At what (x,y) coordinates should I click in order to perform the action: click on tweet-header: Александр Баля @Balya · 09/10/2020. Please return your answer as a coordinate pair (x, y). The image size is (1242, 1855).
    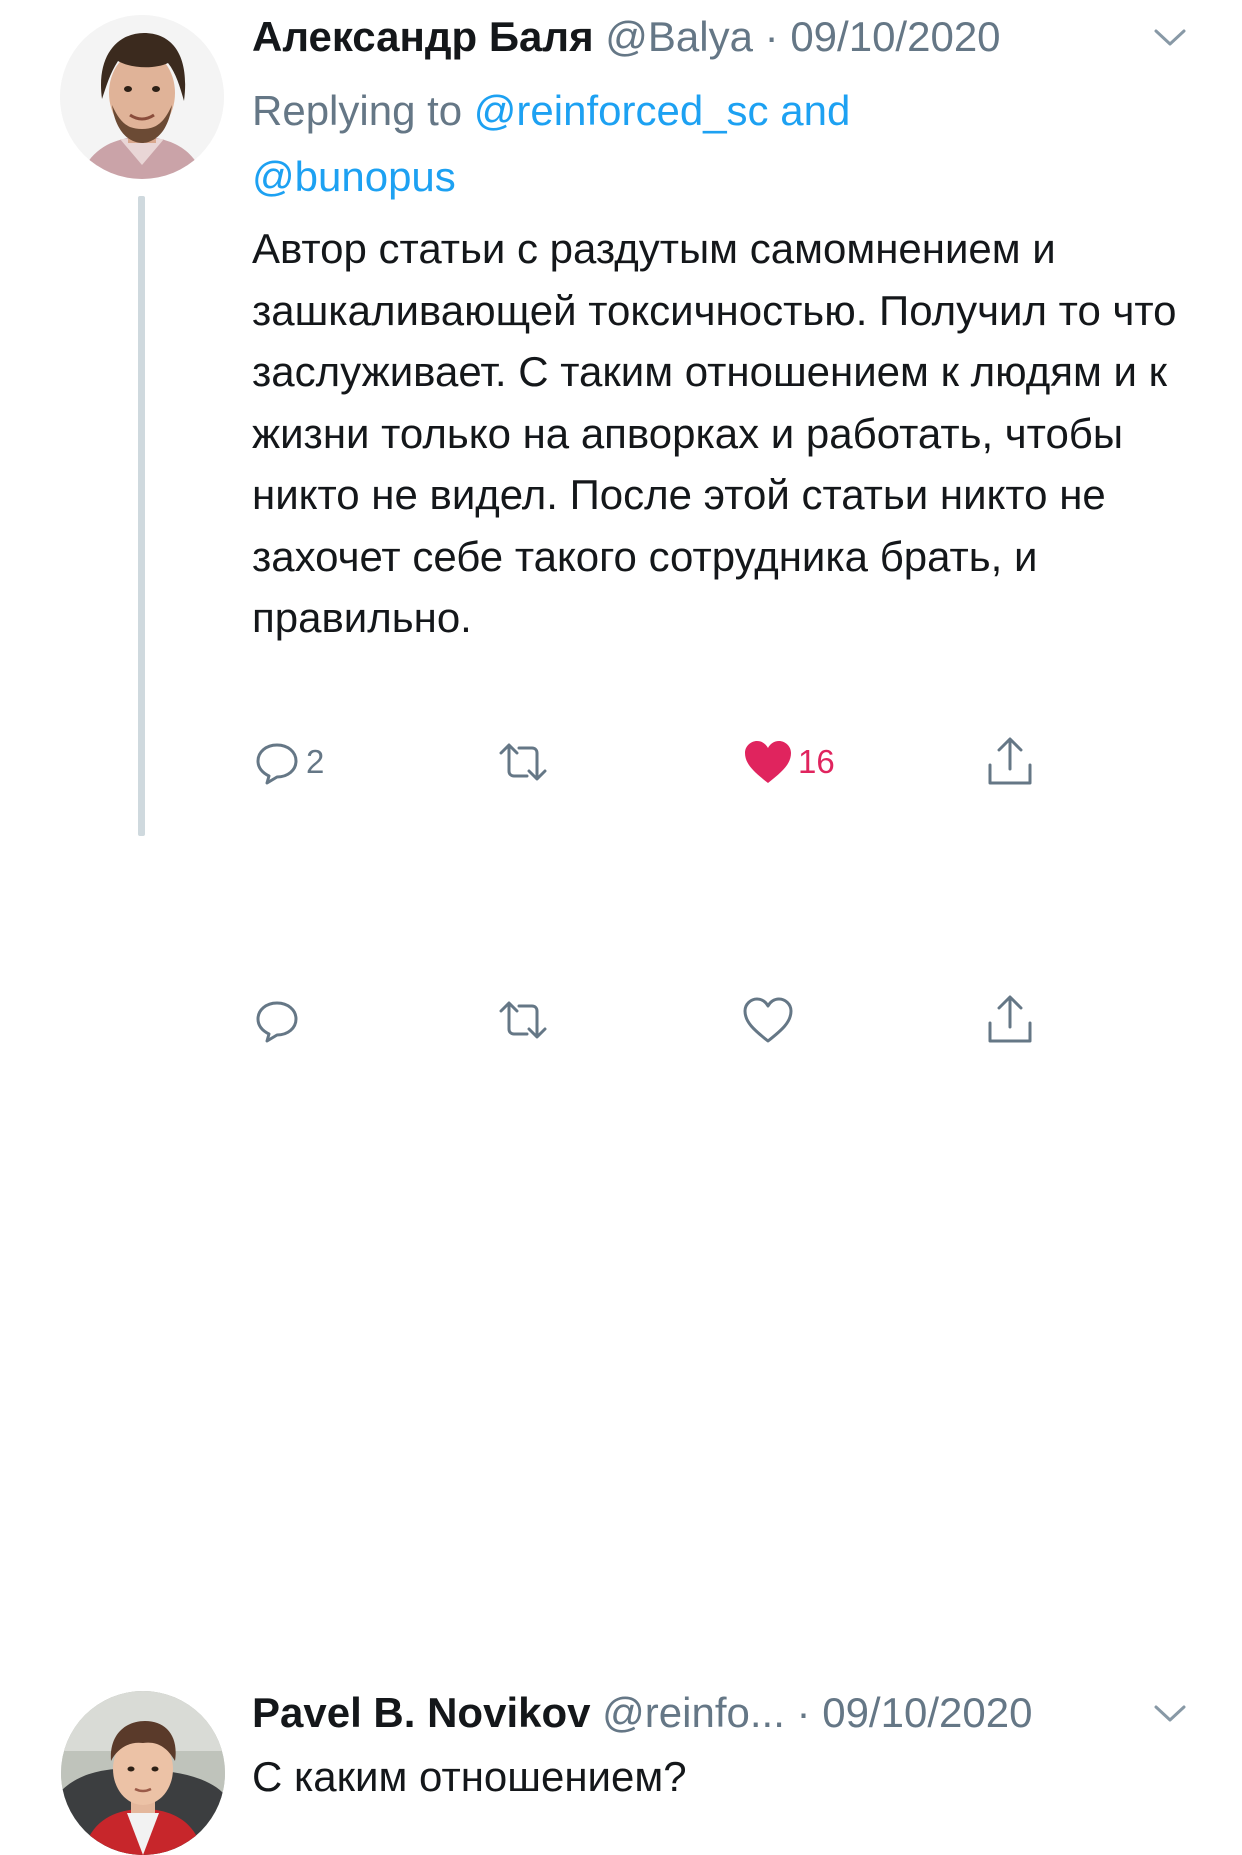
    Looking at the image, I should click on (626, 37).